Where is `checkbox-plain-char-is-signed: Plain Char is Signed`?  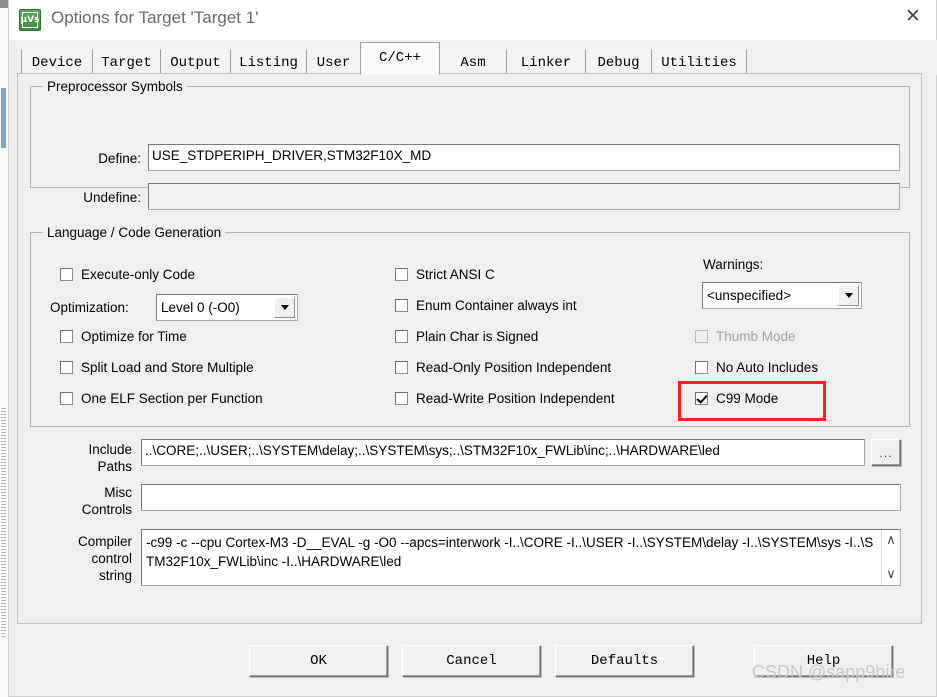 checkbox-plain-char-is-signed: Plain Char is Signed is located at coordinates (466, 336).